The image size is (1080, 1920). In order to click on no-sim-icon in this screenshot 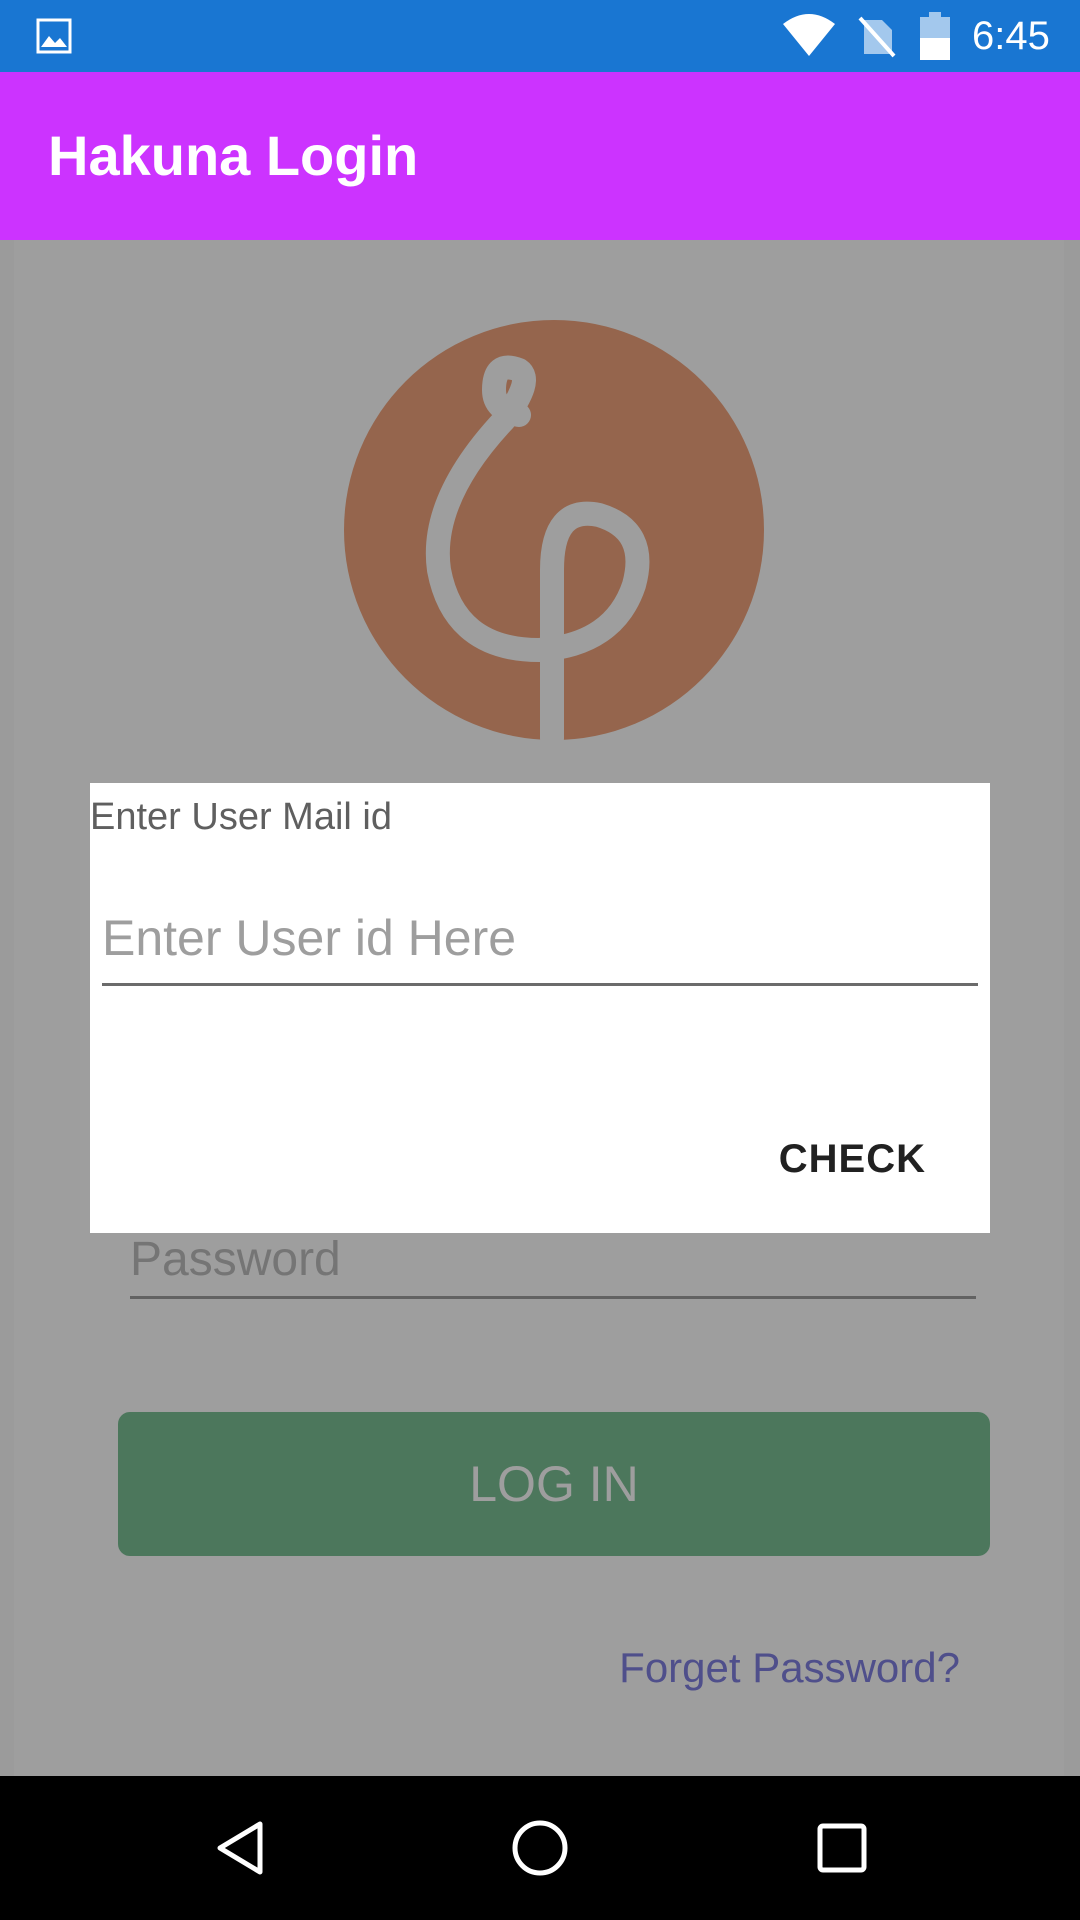, I will do `click(877, 37)`.